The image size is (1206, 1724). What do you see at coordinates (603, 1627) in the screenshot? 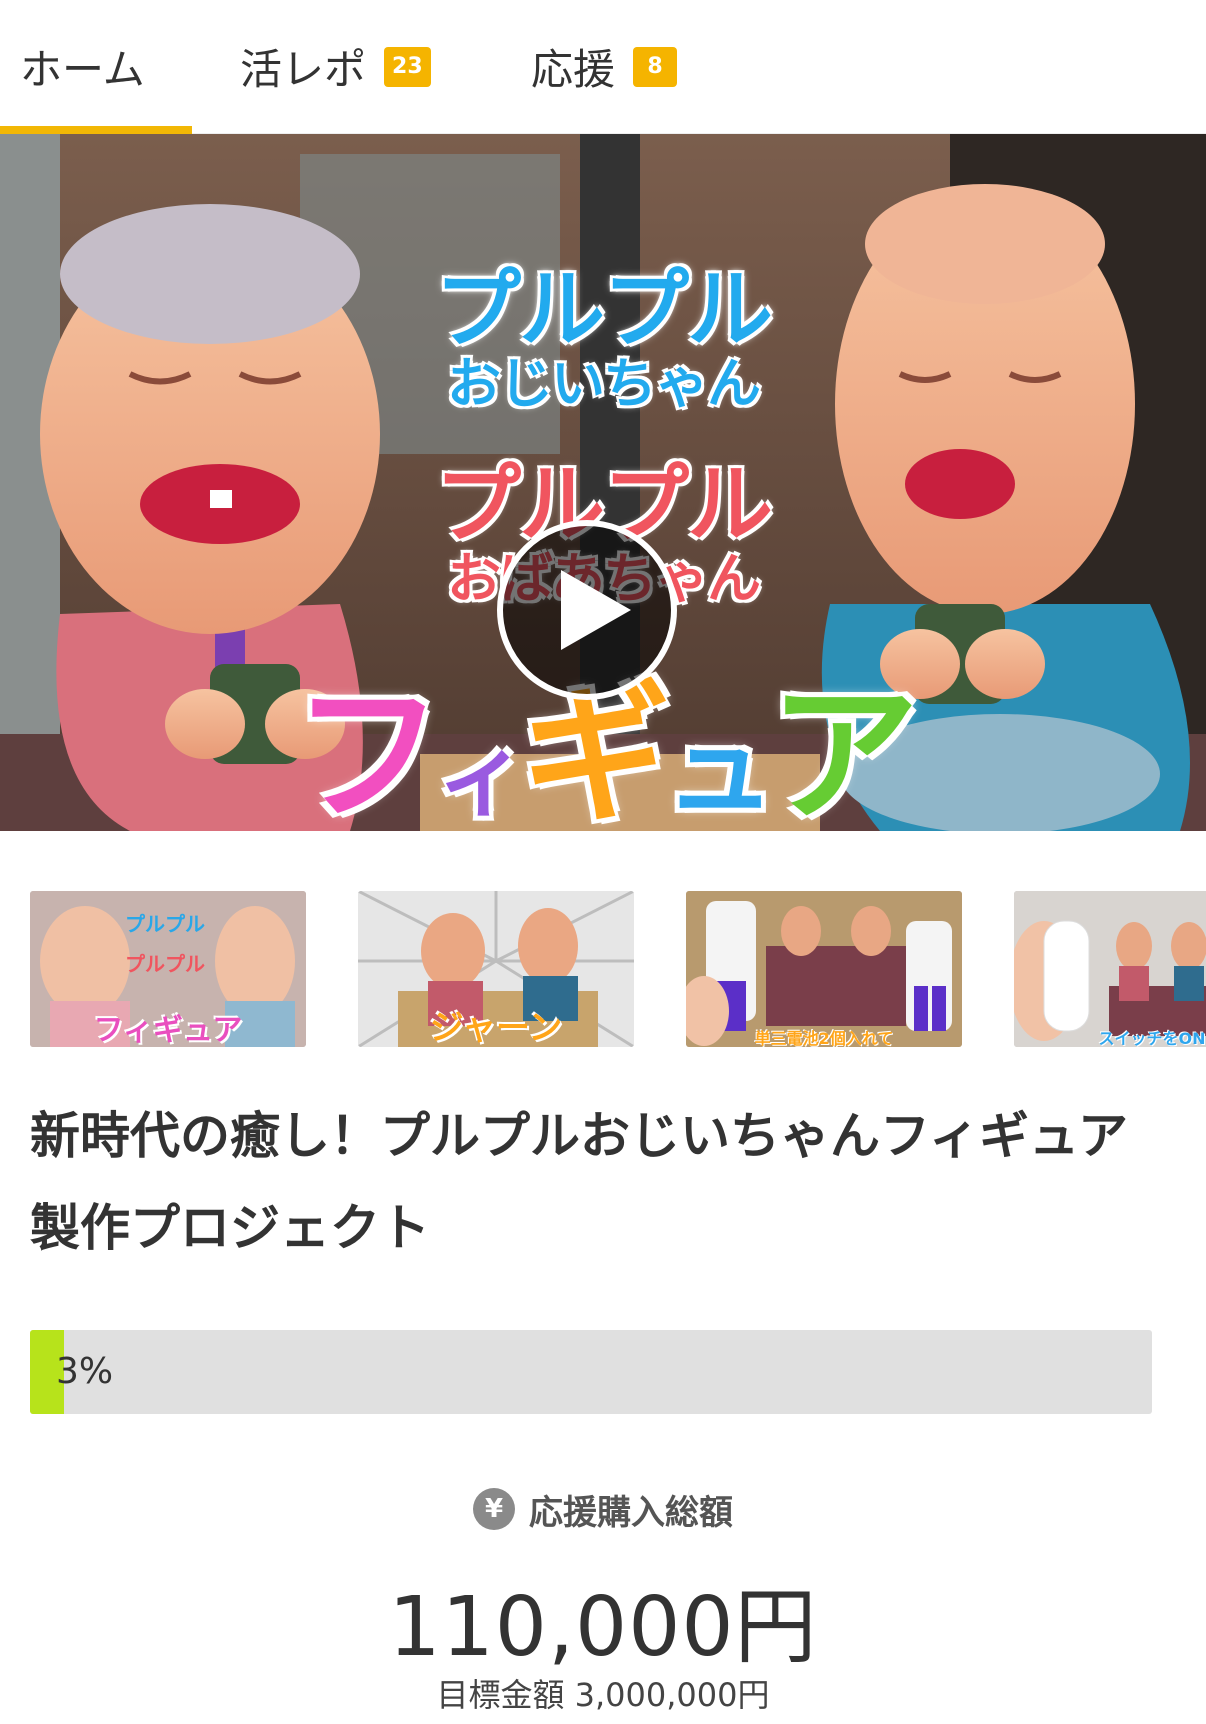
I see `funding-total-amount: 110,000円` at bounding box center [603, 1627].